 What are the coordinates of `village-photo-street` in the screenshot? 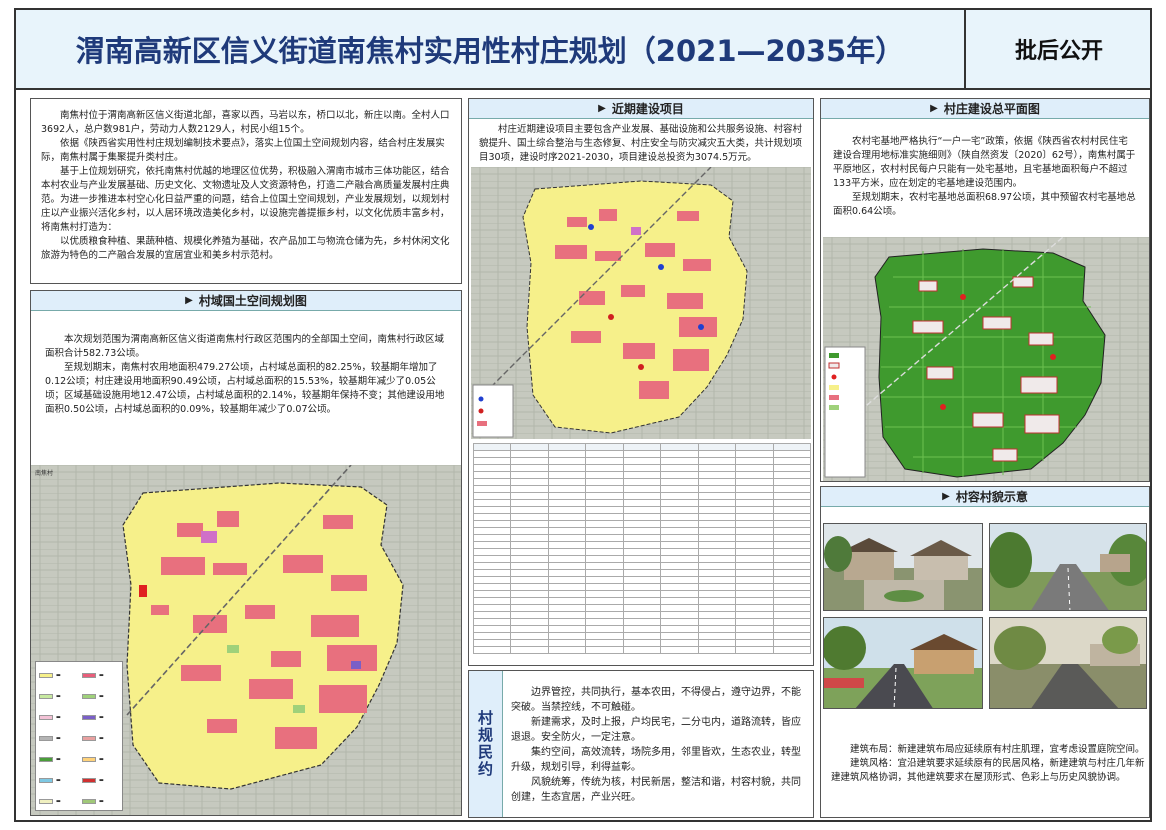 It's located at (903, 663).